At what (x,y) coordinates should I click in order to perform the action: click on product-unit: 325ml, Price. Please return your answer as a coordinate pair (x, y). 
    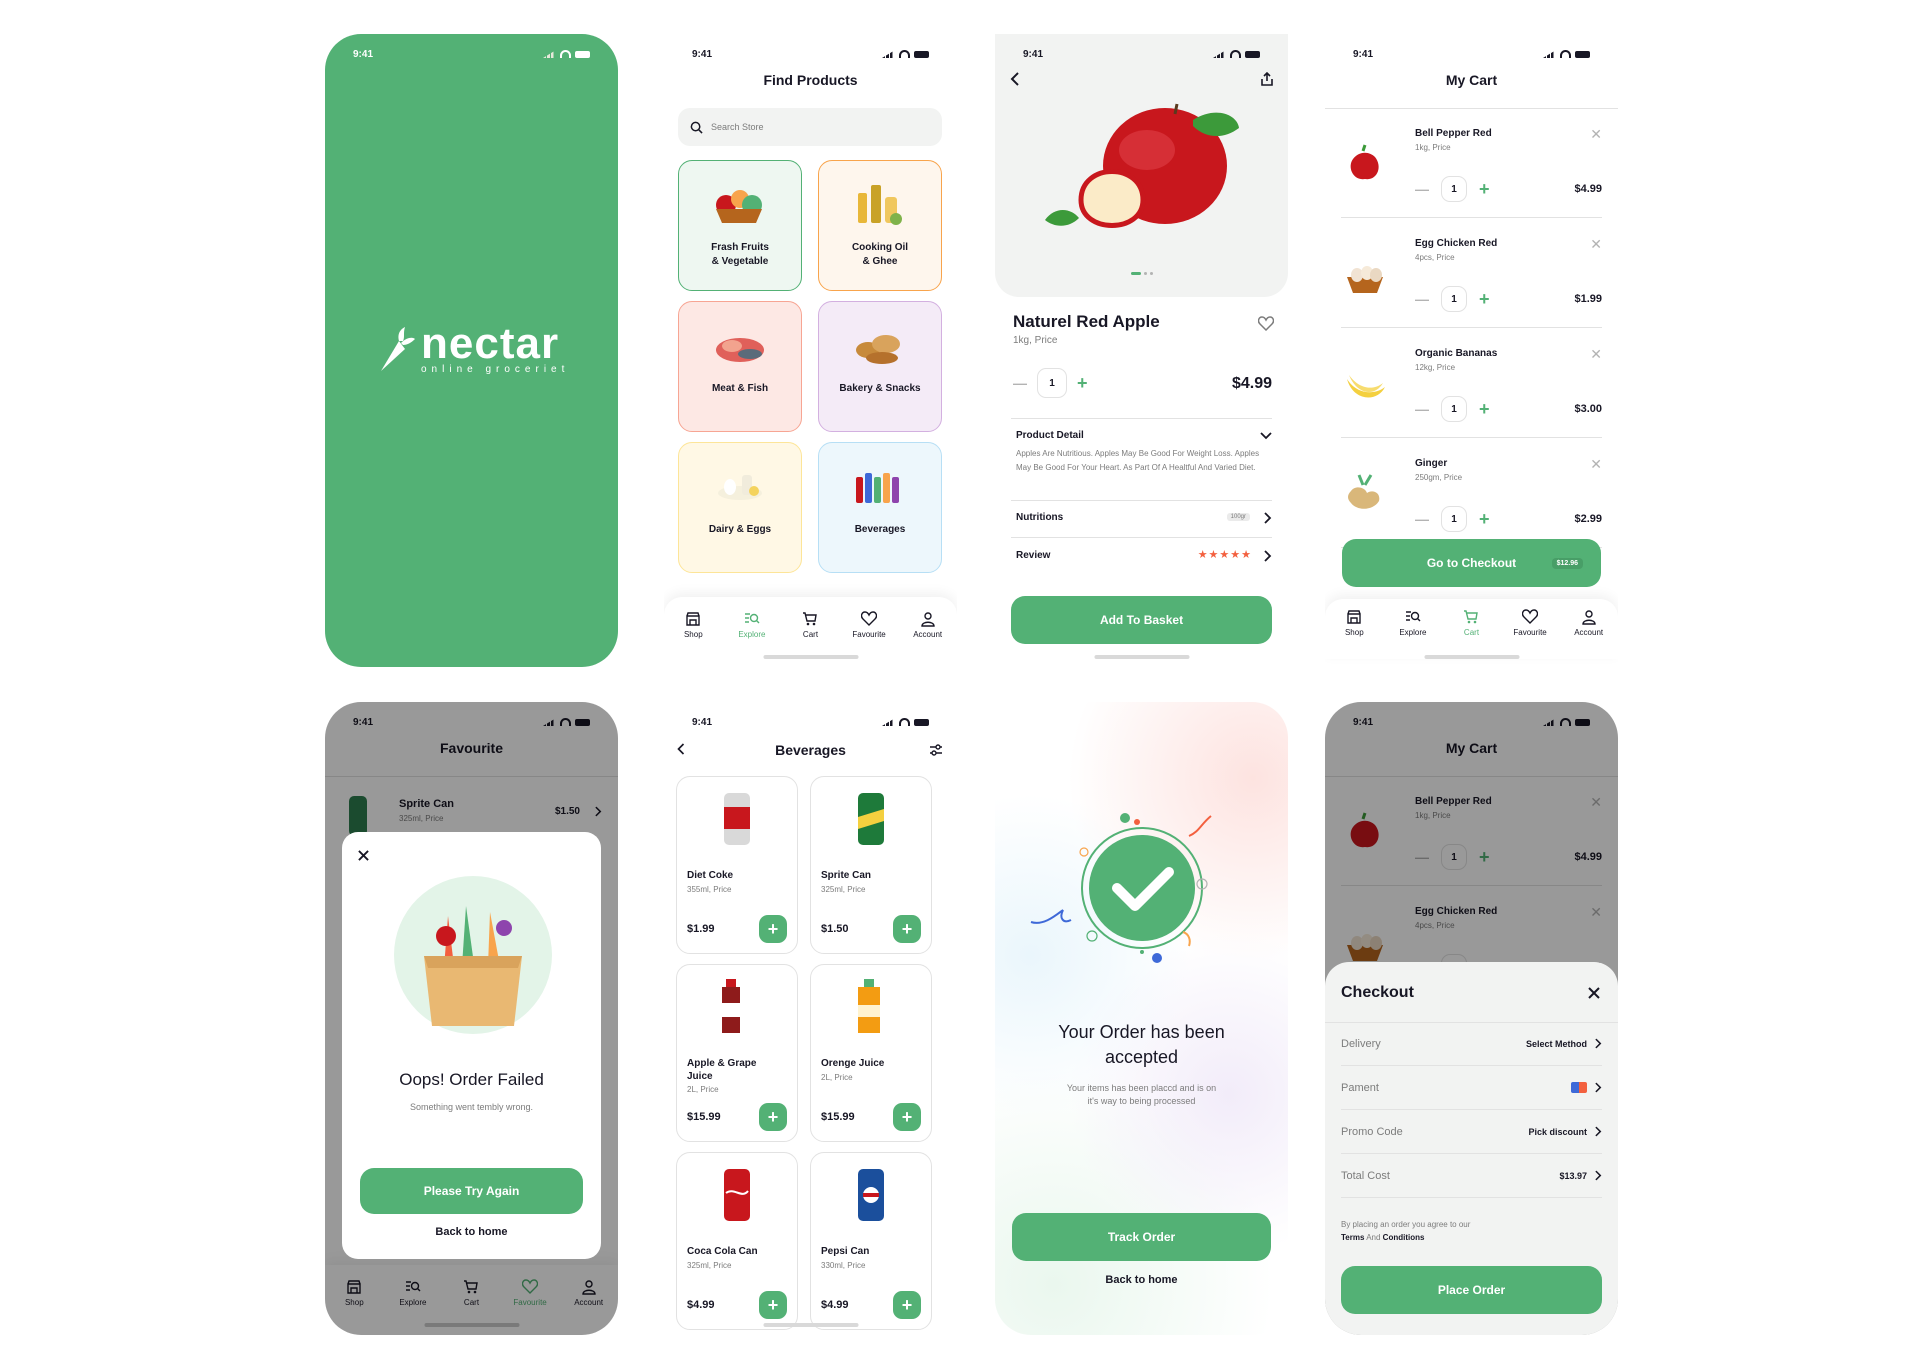
    Looking at the image, I should click on (709, 1265).